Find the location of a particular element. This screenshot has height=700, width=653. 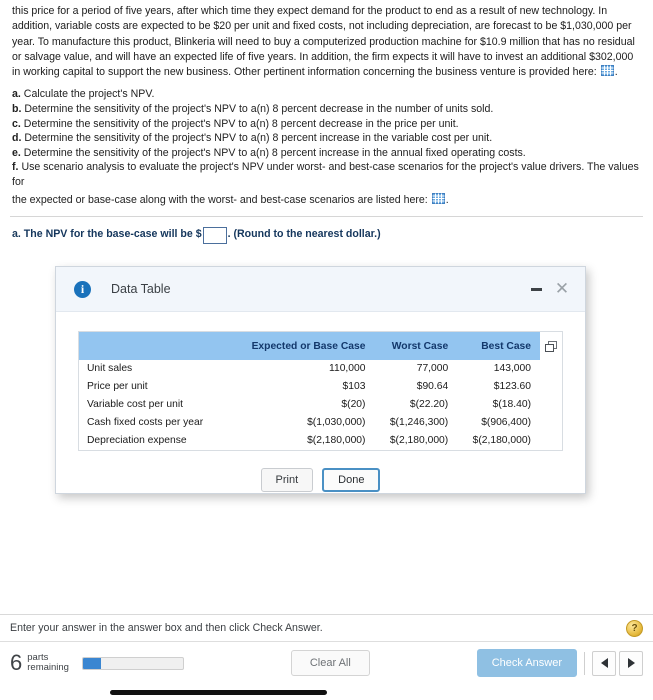

triangle-left-icon is located at coordinates (604, 663).